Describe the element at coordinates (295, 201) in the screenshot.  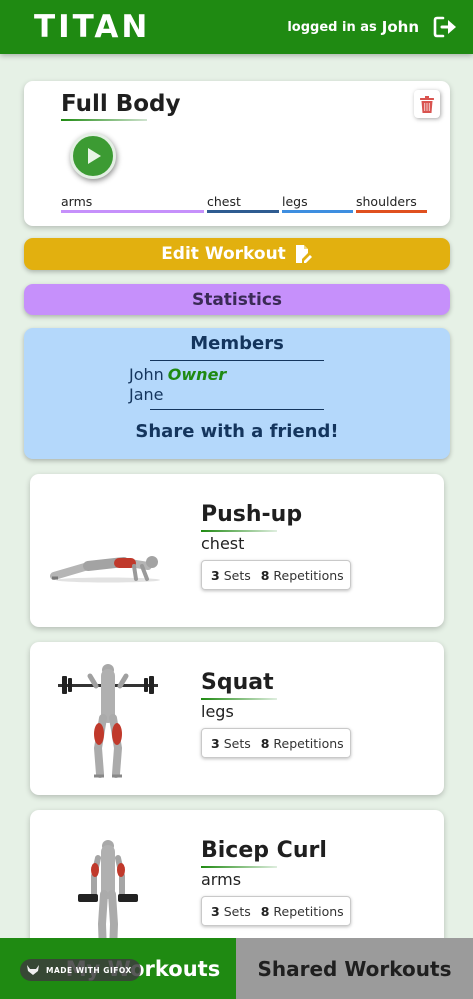
I see `tag-label: legs` at that location.